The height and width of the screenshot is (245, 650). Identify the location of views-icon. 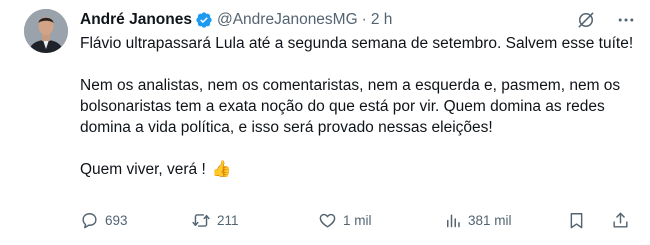
(453, 220).